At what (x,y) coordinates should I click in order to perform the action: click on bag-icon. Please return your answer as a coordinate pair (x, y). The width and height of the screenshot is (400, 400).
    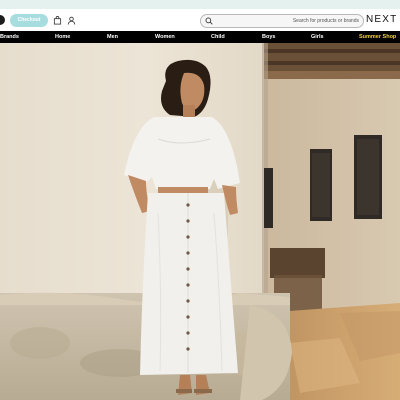
    Looking at the image, I should click on (57, 20).